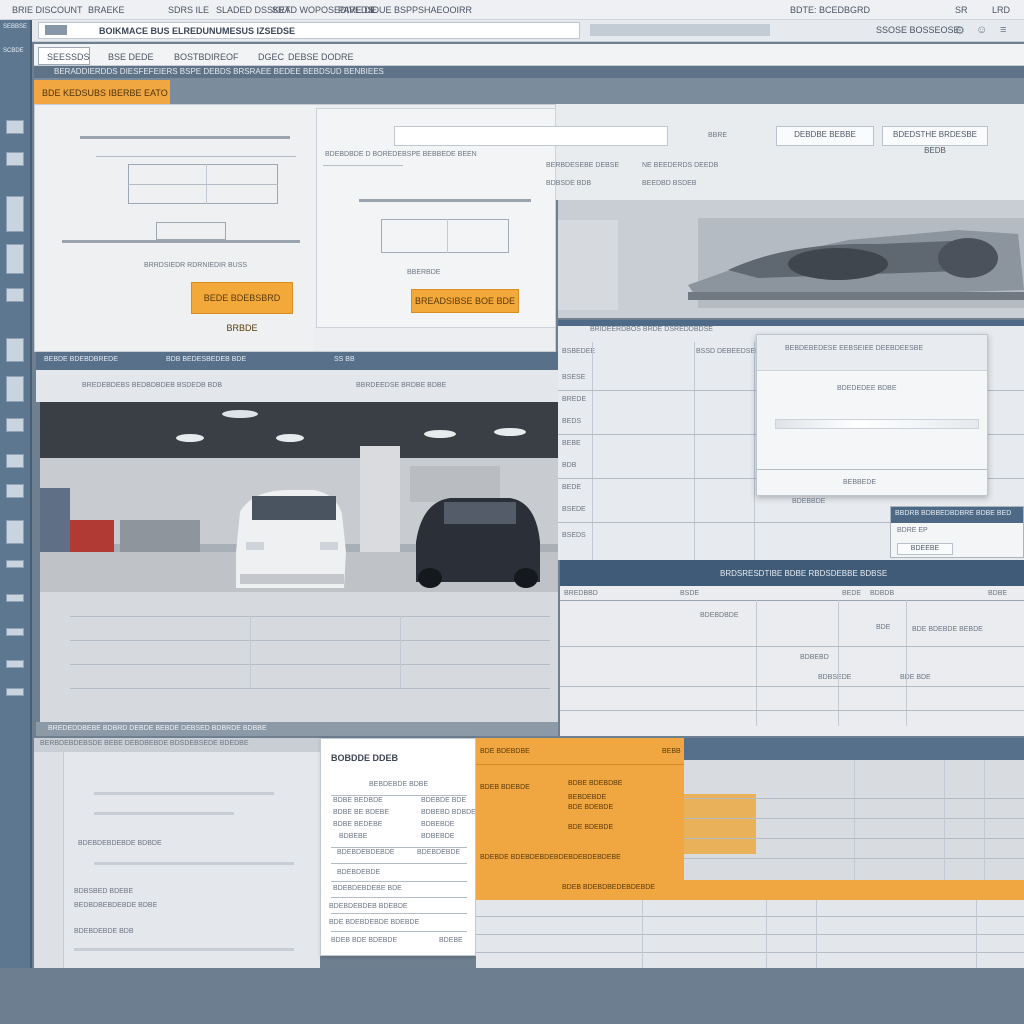  What do you see at coordinates (309, 30) in the screenshot?
I see `title-field: BOIKMACE BUS ELREDUNUMESUS IZSEDSE` at bounding box center [309, 30].